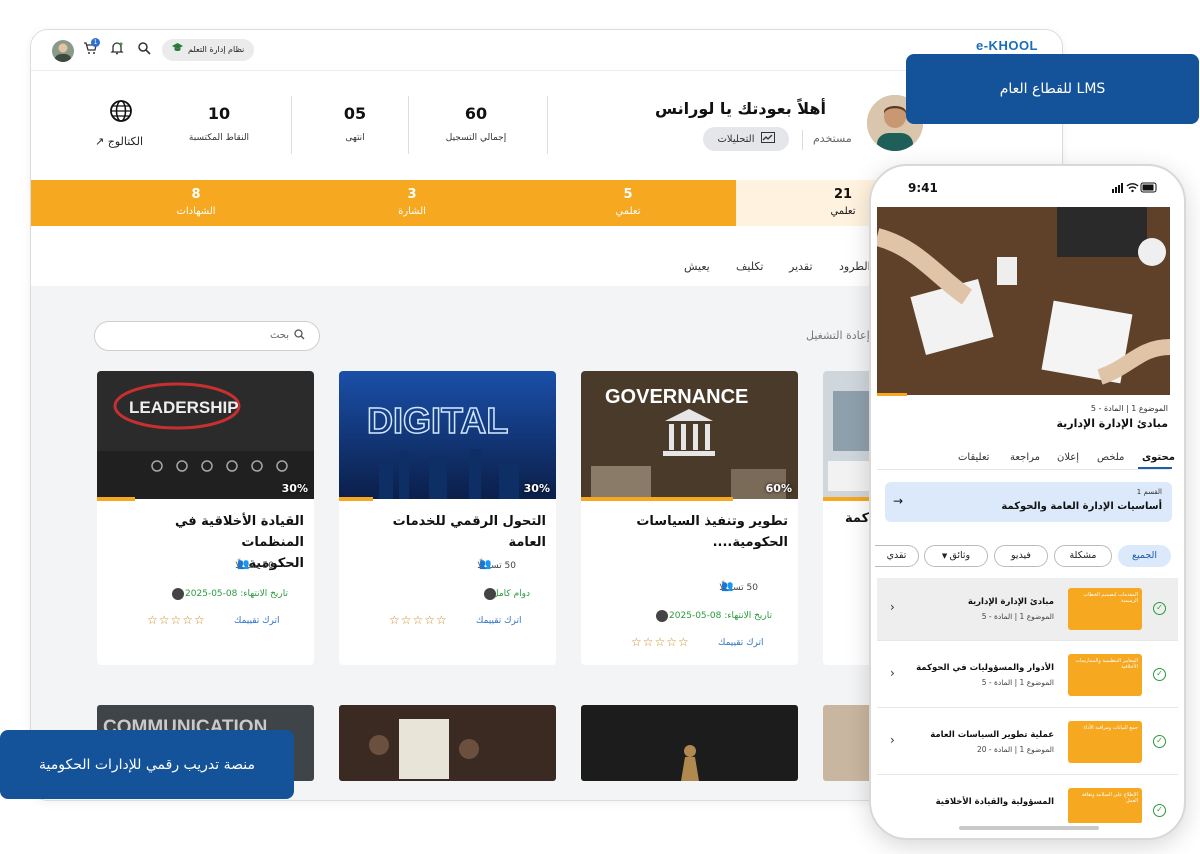 Image resolution: width=1200 pixels, height=854 pixels. Describe the element at coordinates (448, 532) in the screenshot. I see `course-title: التحول الرقمي للخدمات العامة` at that location.